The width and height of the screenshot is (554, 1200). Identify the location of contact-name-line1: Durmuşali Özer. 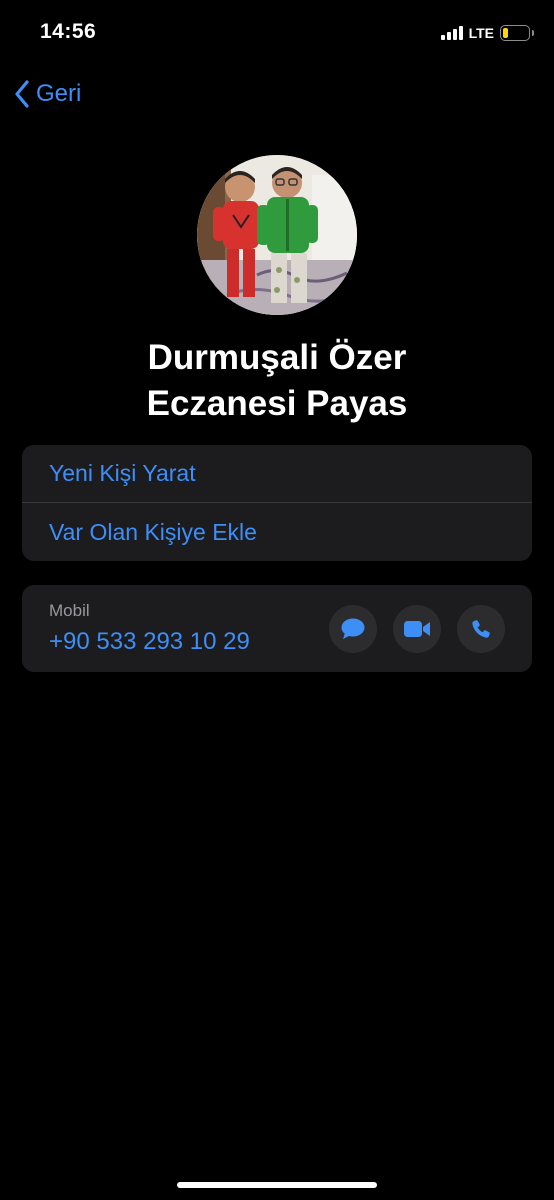
(277, 357).